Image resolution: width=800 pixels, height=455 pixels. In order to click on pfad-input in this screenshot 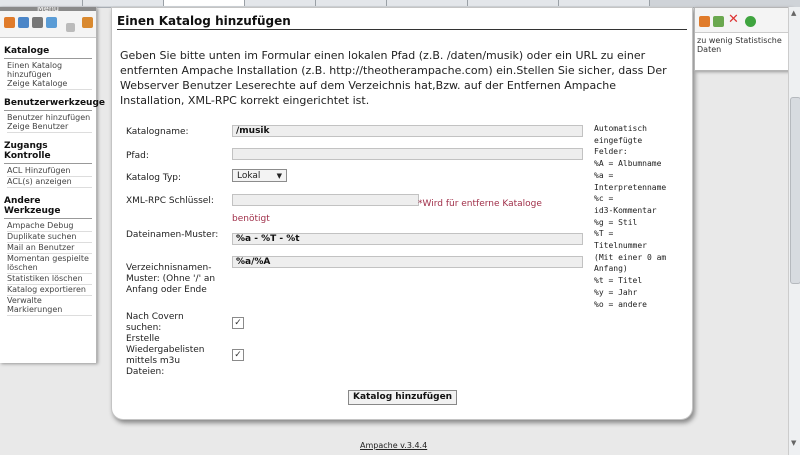, I will do `click(407, 154)`.